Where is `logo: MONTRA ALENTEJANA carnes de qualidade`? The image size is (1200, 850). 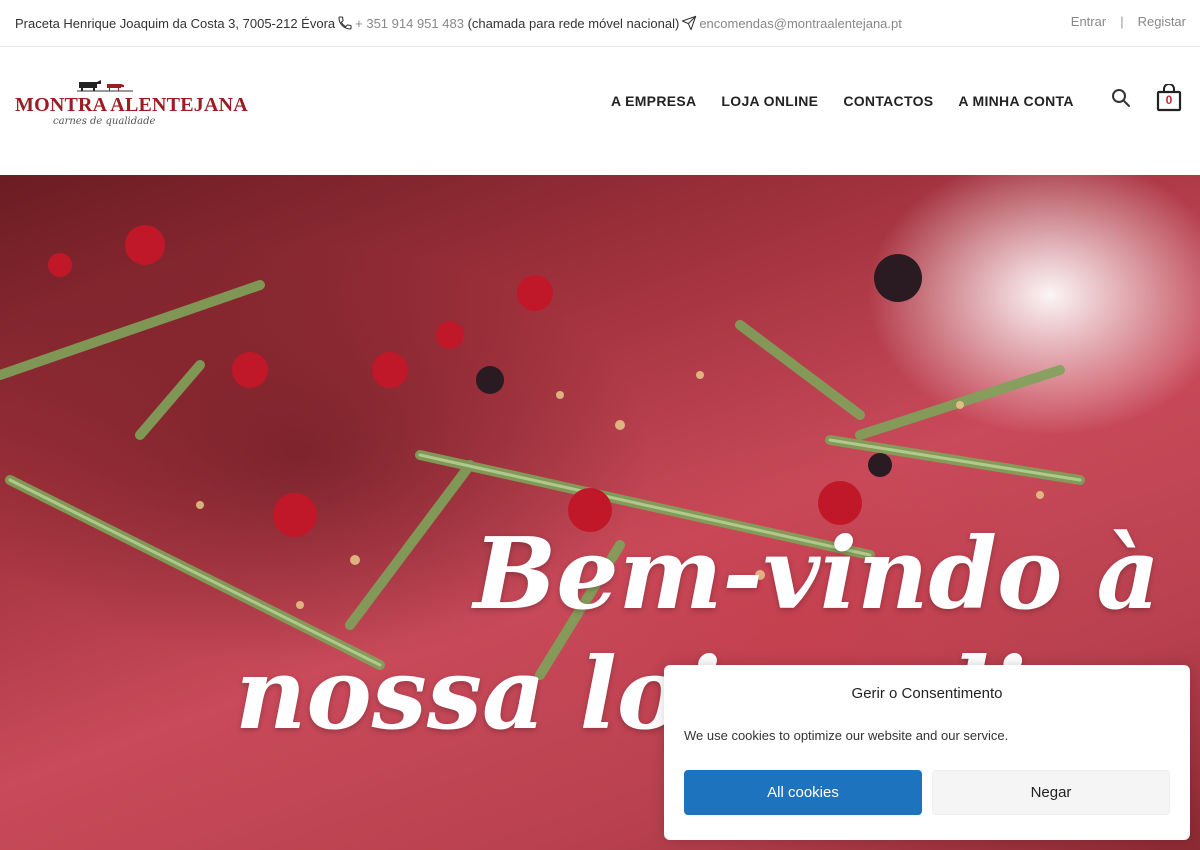
logo: MONTRA ALENTEJANA carnes de qualidade is located at coordinates (131, 102).